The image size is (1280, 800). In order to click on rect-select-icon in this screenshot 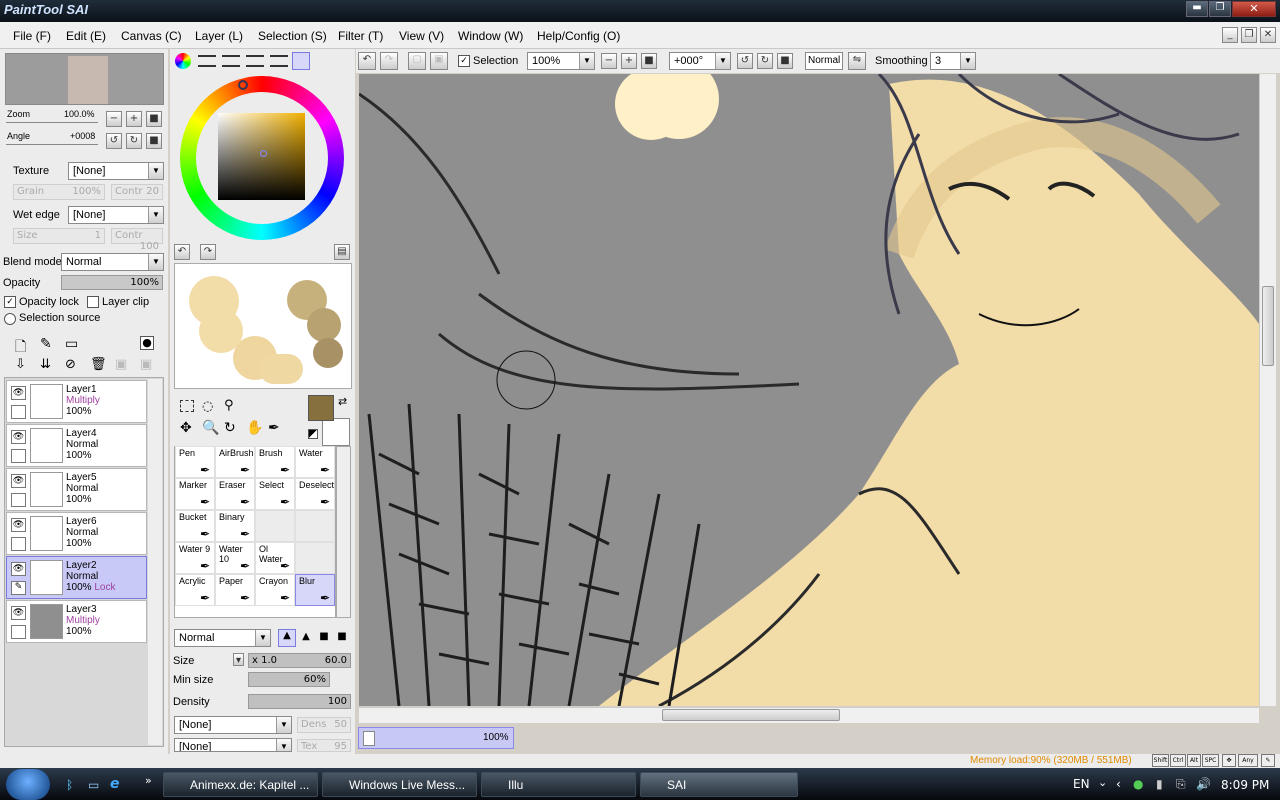, I will do `click(187, 406)`.